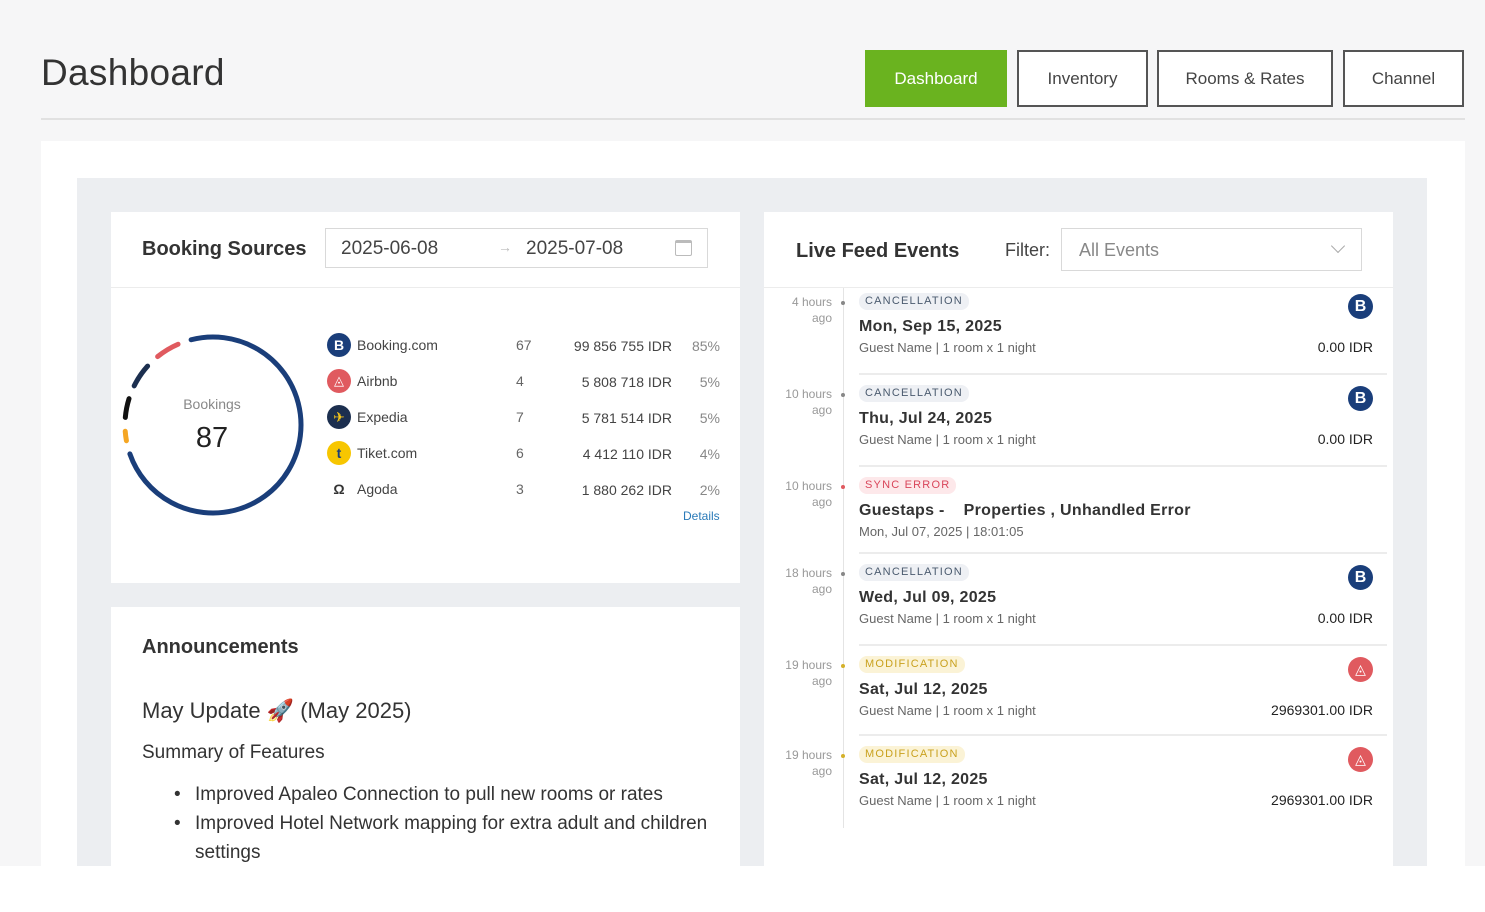 The image size is (1485, 912). Describe the element at coordinates (516, 248) in the screenshot. I see `date-range-picker: 2025-06-08 → 2025-07-08` at that location.